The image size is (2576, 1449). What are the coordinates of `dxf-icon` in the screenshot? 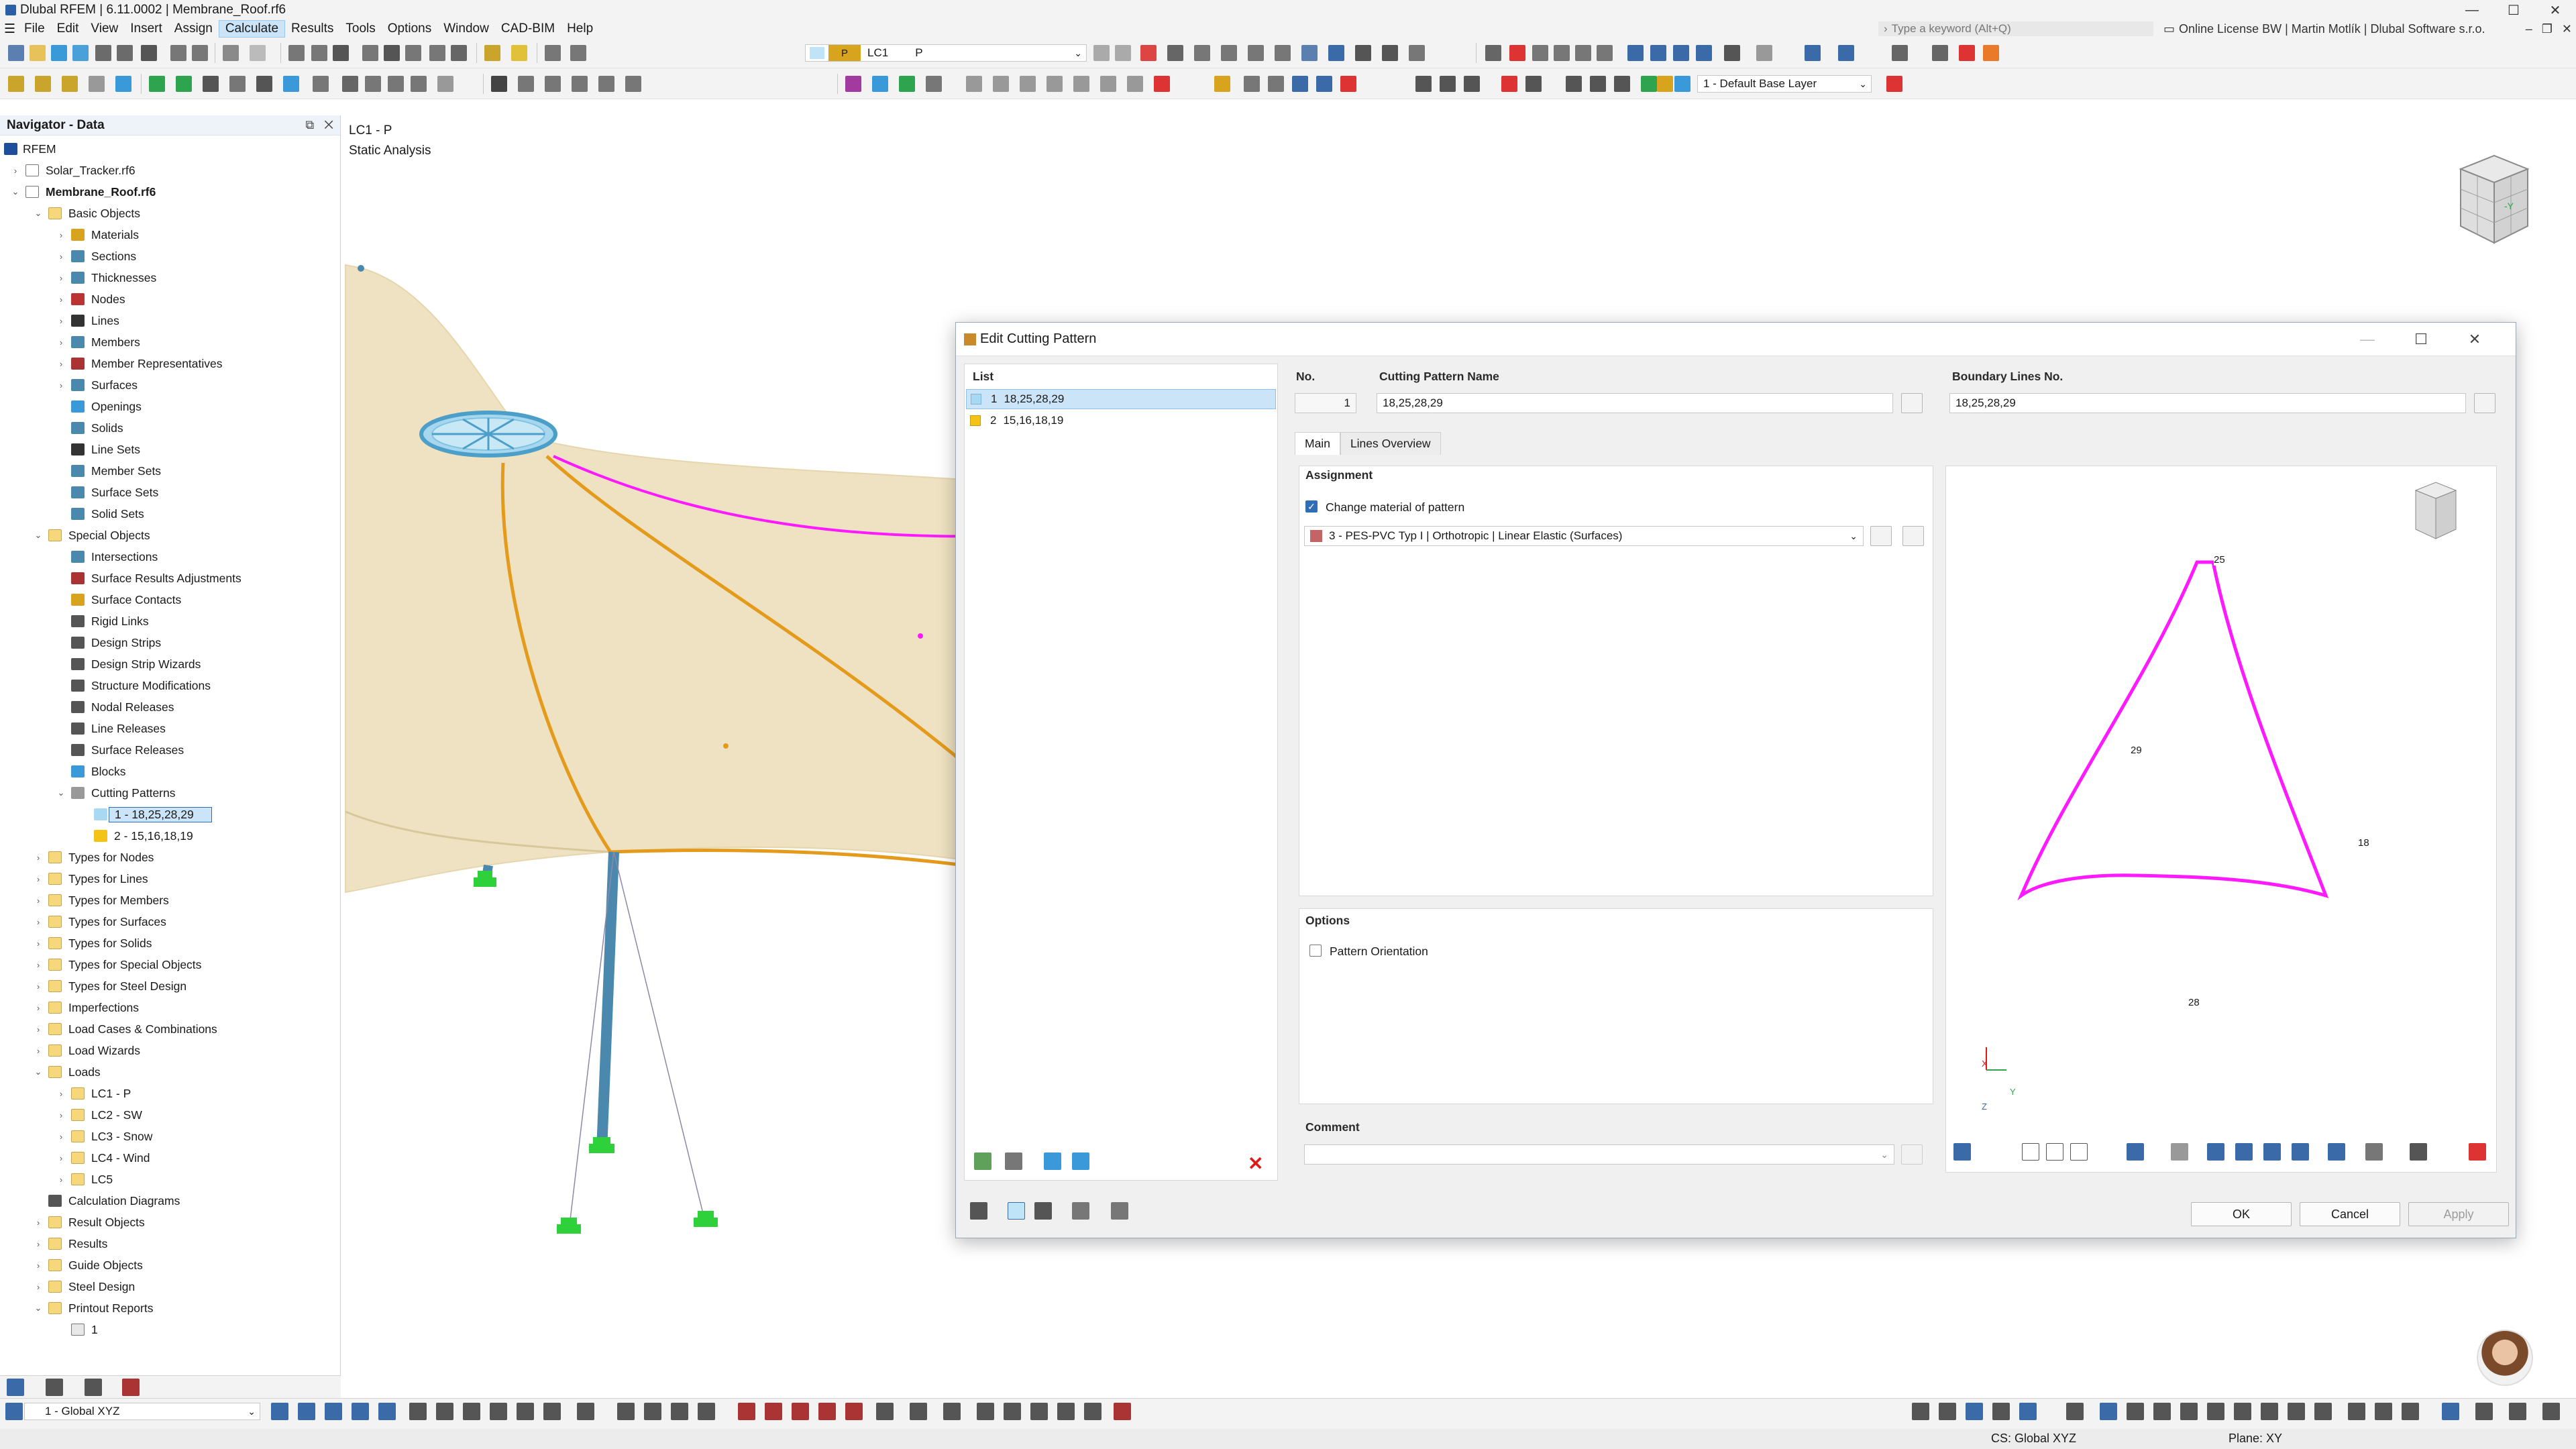 It's located at (445, 84).